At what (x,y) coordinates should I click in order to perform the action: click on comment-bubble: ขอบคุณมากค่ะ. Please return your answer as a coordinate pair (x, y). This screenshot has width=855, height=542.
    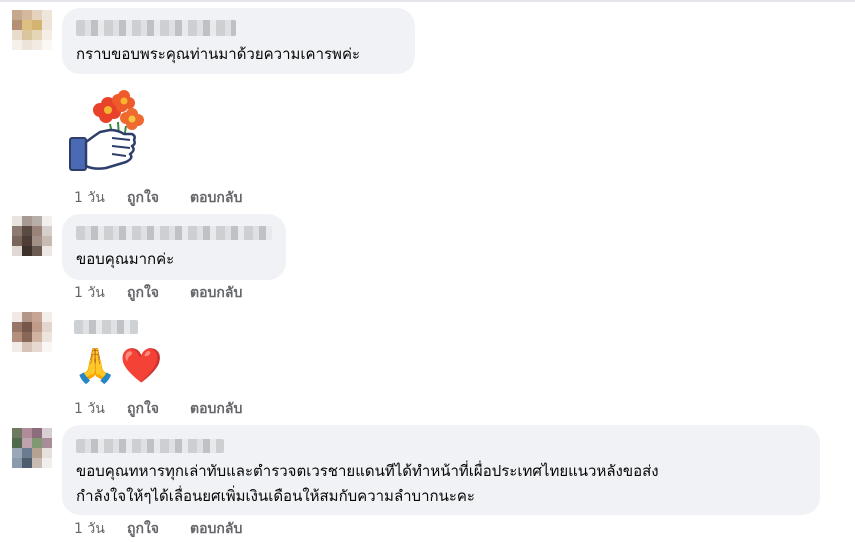
    Looking at the image, I should click on (174, 247).